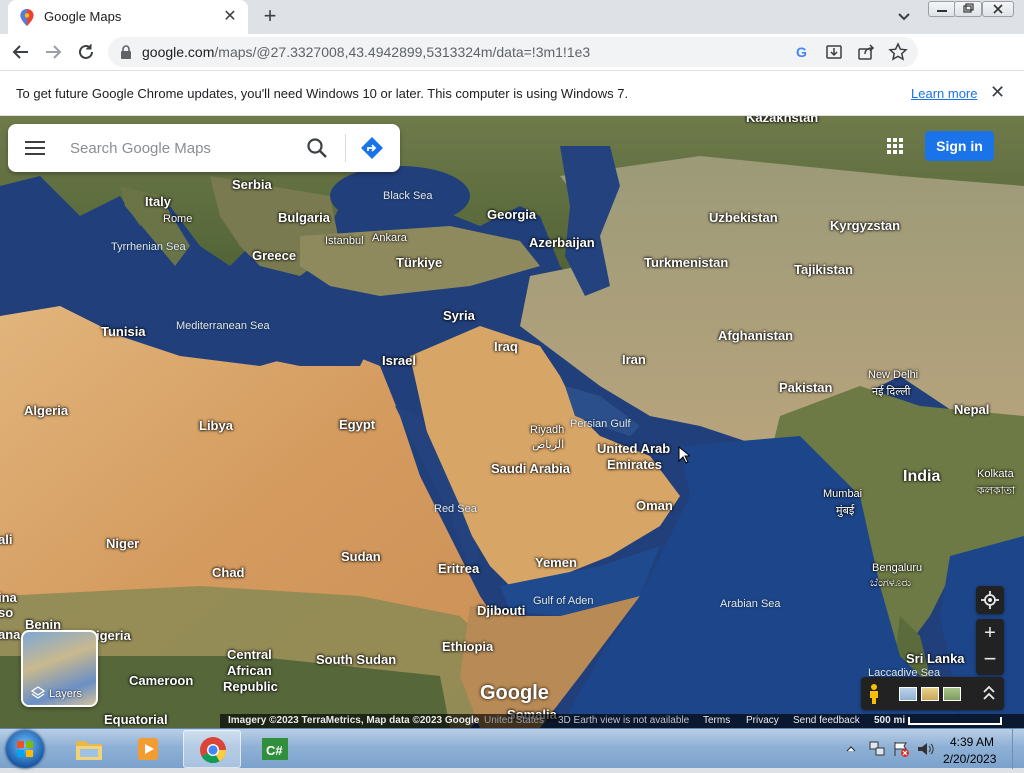 This screenshot has width=1024, height=773. I want to click on search-icon, so click(317, 148).